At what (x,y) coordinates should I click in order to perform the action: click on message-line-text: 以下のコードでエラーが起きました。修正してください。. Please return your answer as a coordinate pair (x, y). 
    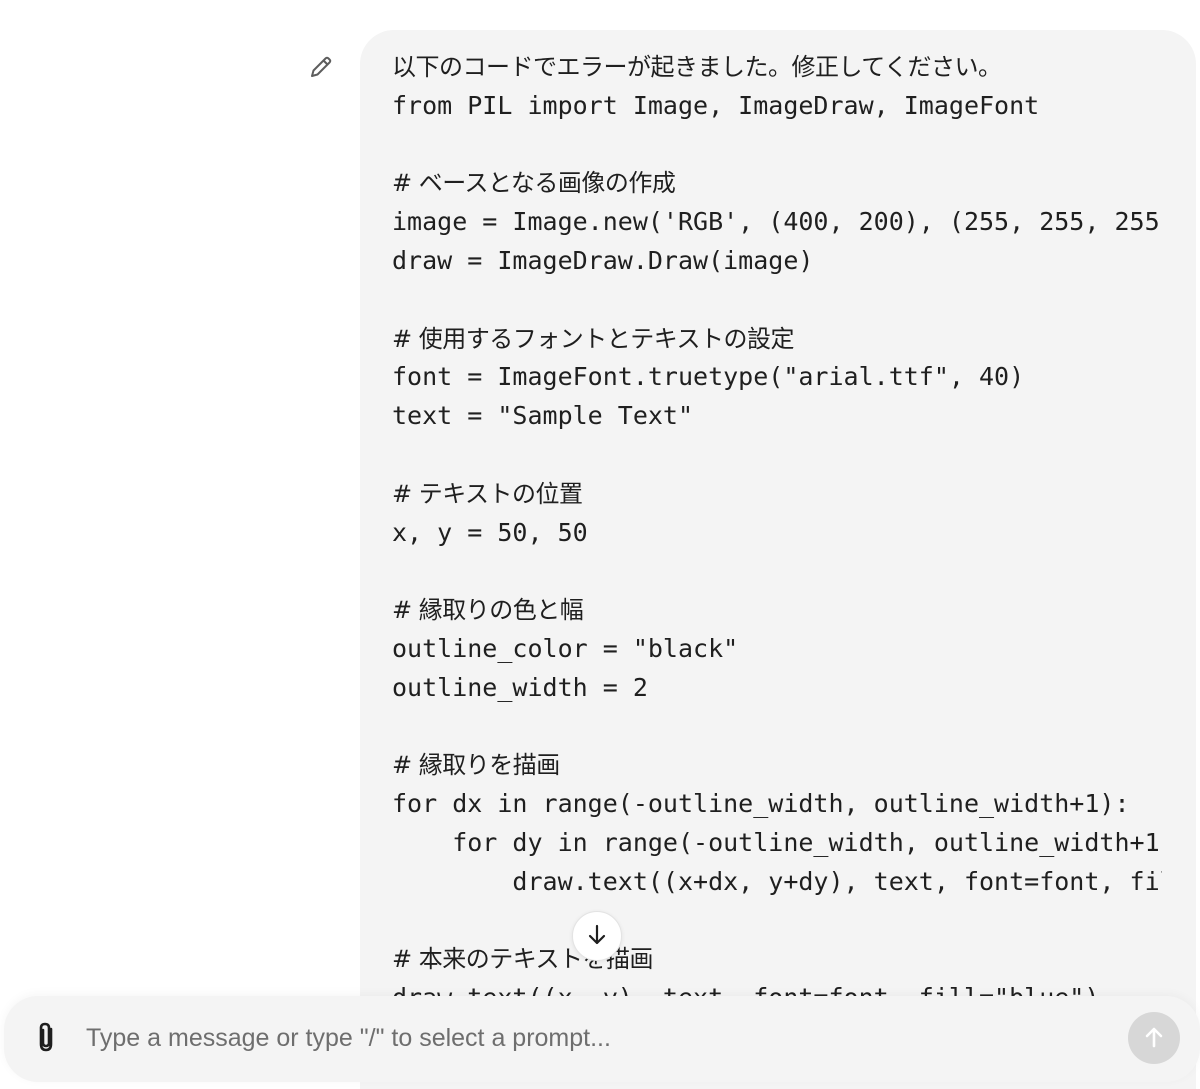
    Looking at the image, I should click on (697, 67).